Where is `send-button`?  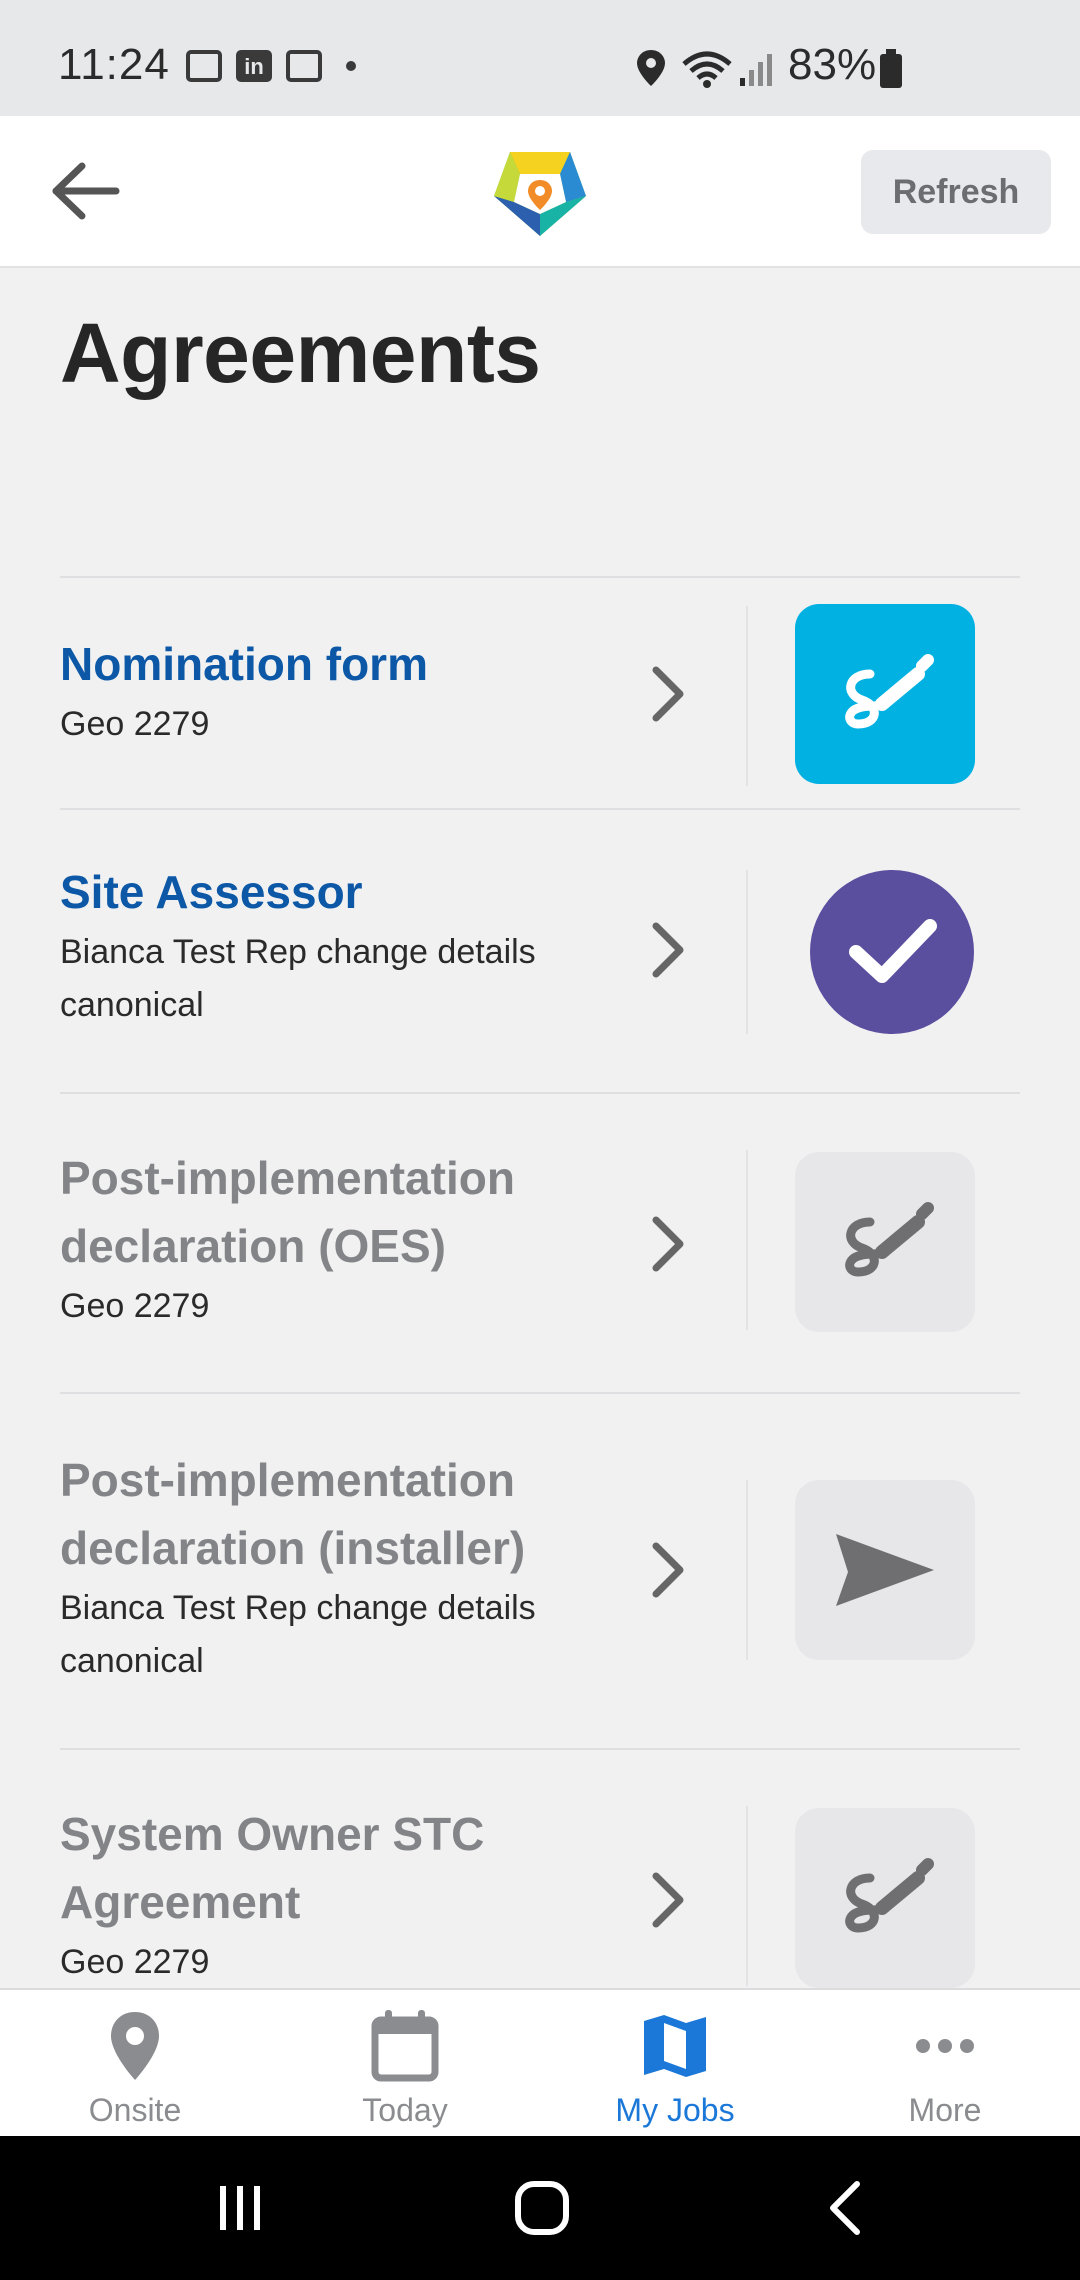 send-button is located at coordinates (885, 1570).